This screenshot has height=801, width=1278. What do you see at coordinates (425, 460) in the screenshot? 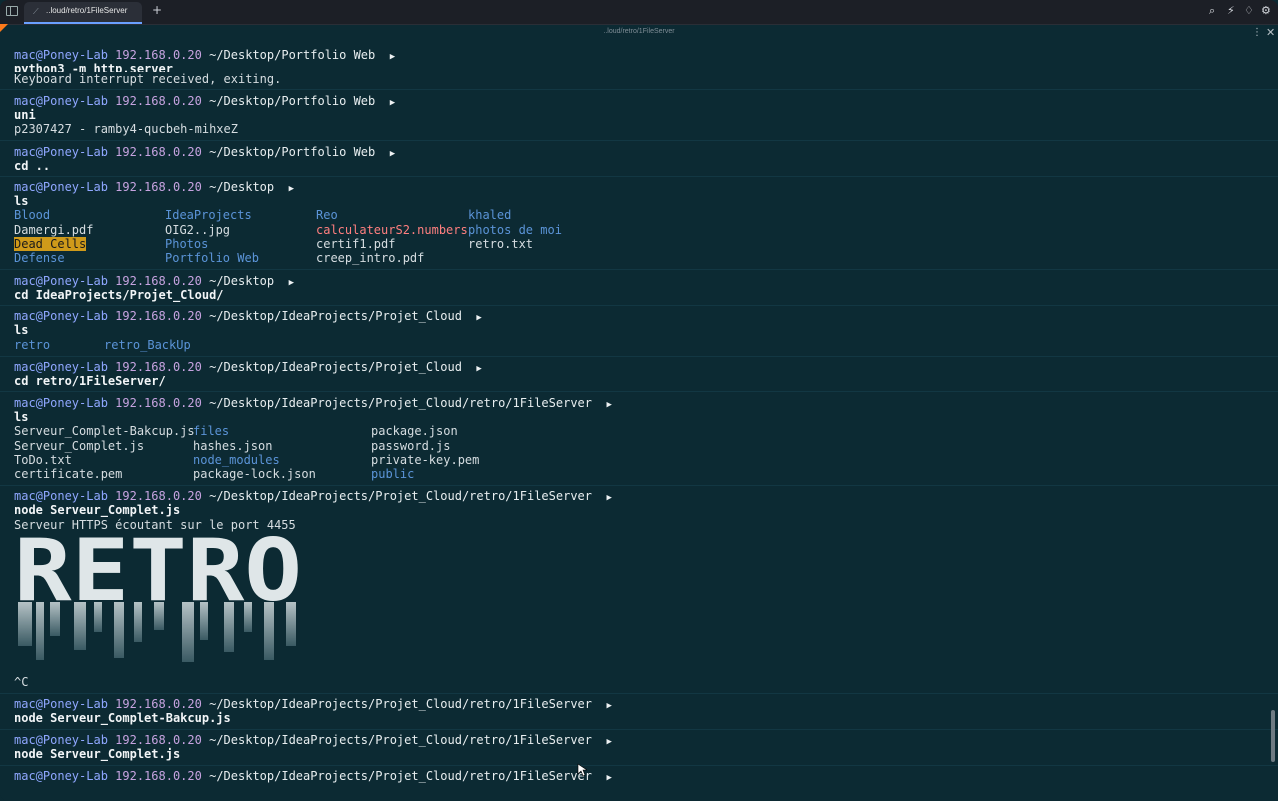
I see `ls-entry: private-key.pem` at bounding box center [425, 460].